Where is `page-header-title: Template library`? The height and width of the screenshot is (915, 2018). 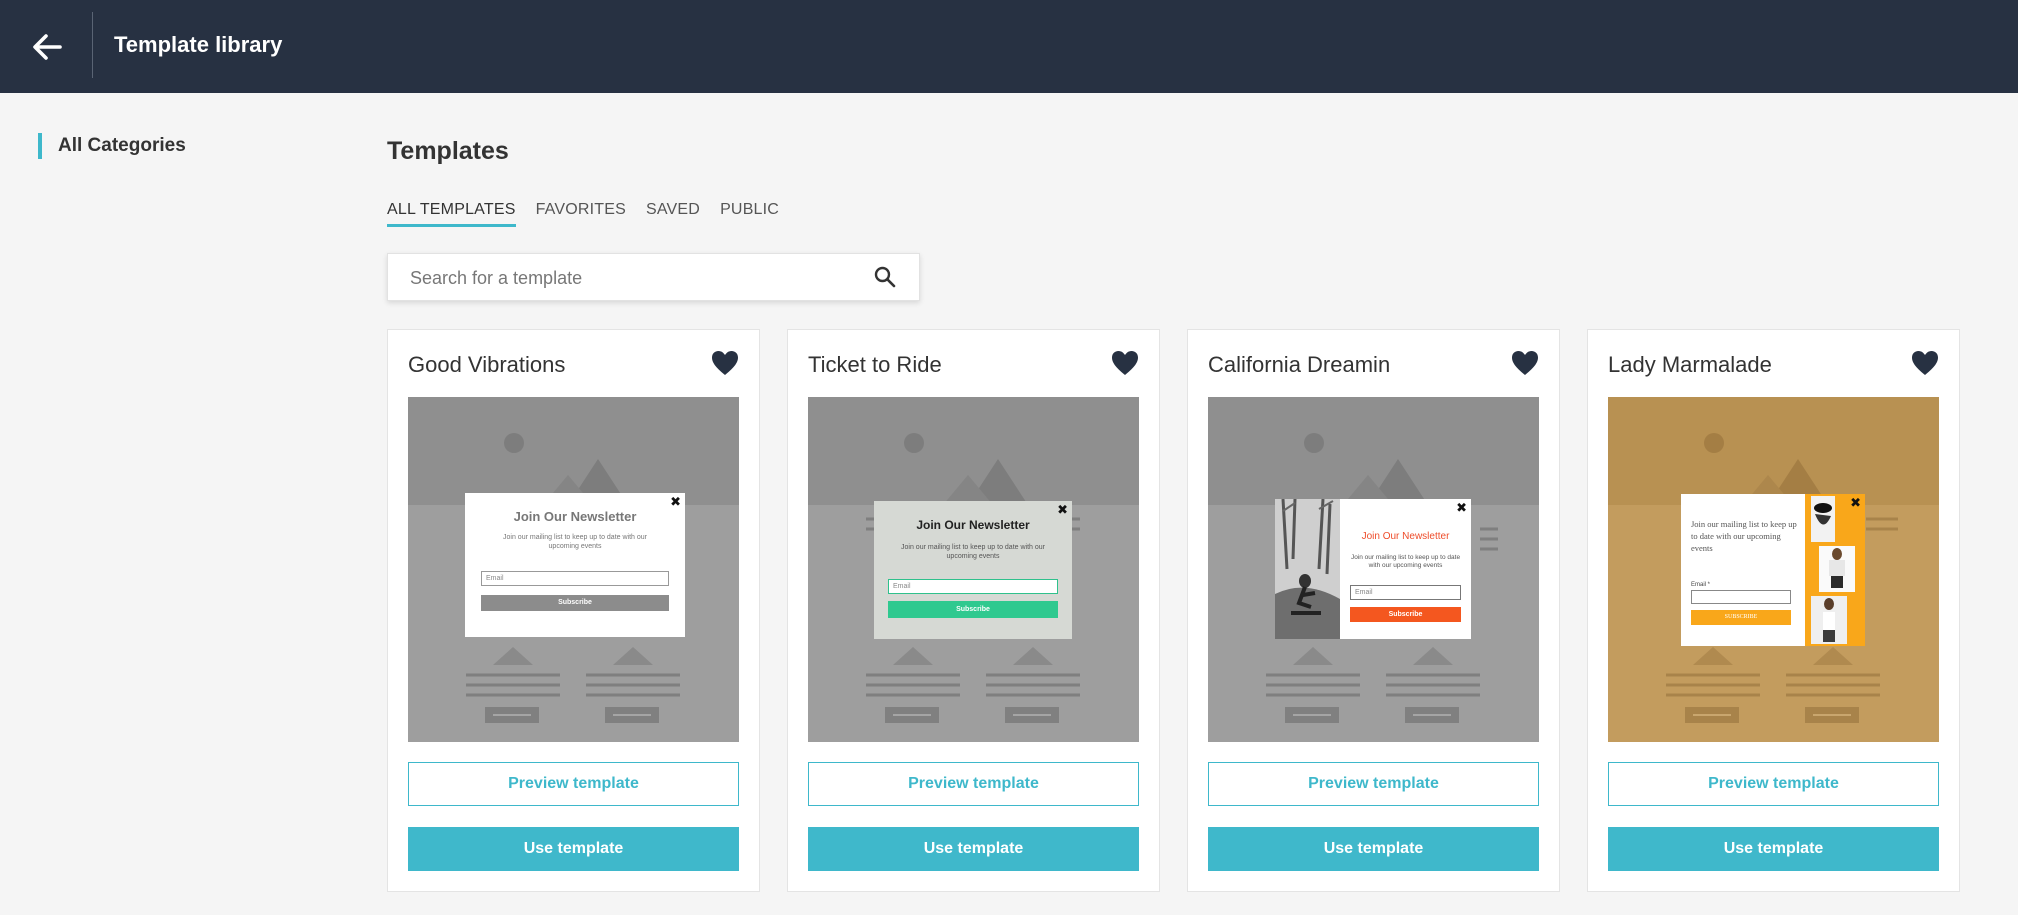
page-header-title: Template library is located at coordinates (198, 44).